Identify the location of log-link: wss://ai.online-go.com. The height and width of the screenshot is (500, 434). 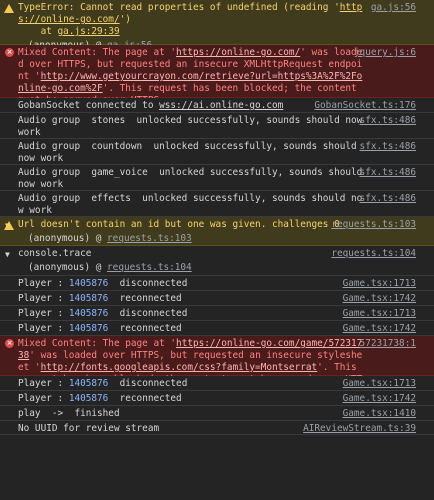
(221, 105).